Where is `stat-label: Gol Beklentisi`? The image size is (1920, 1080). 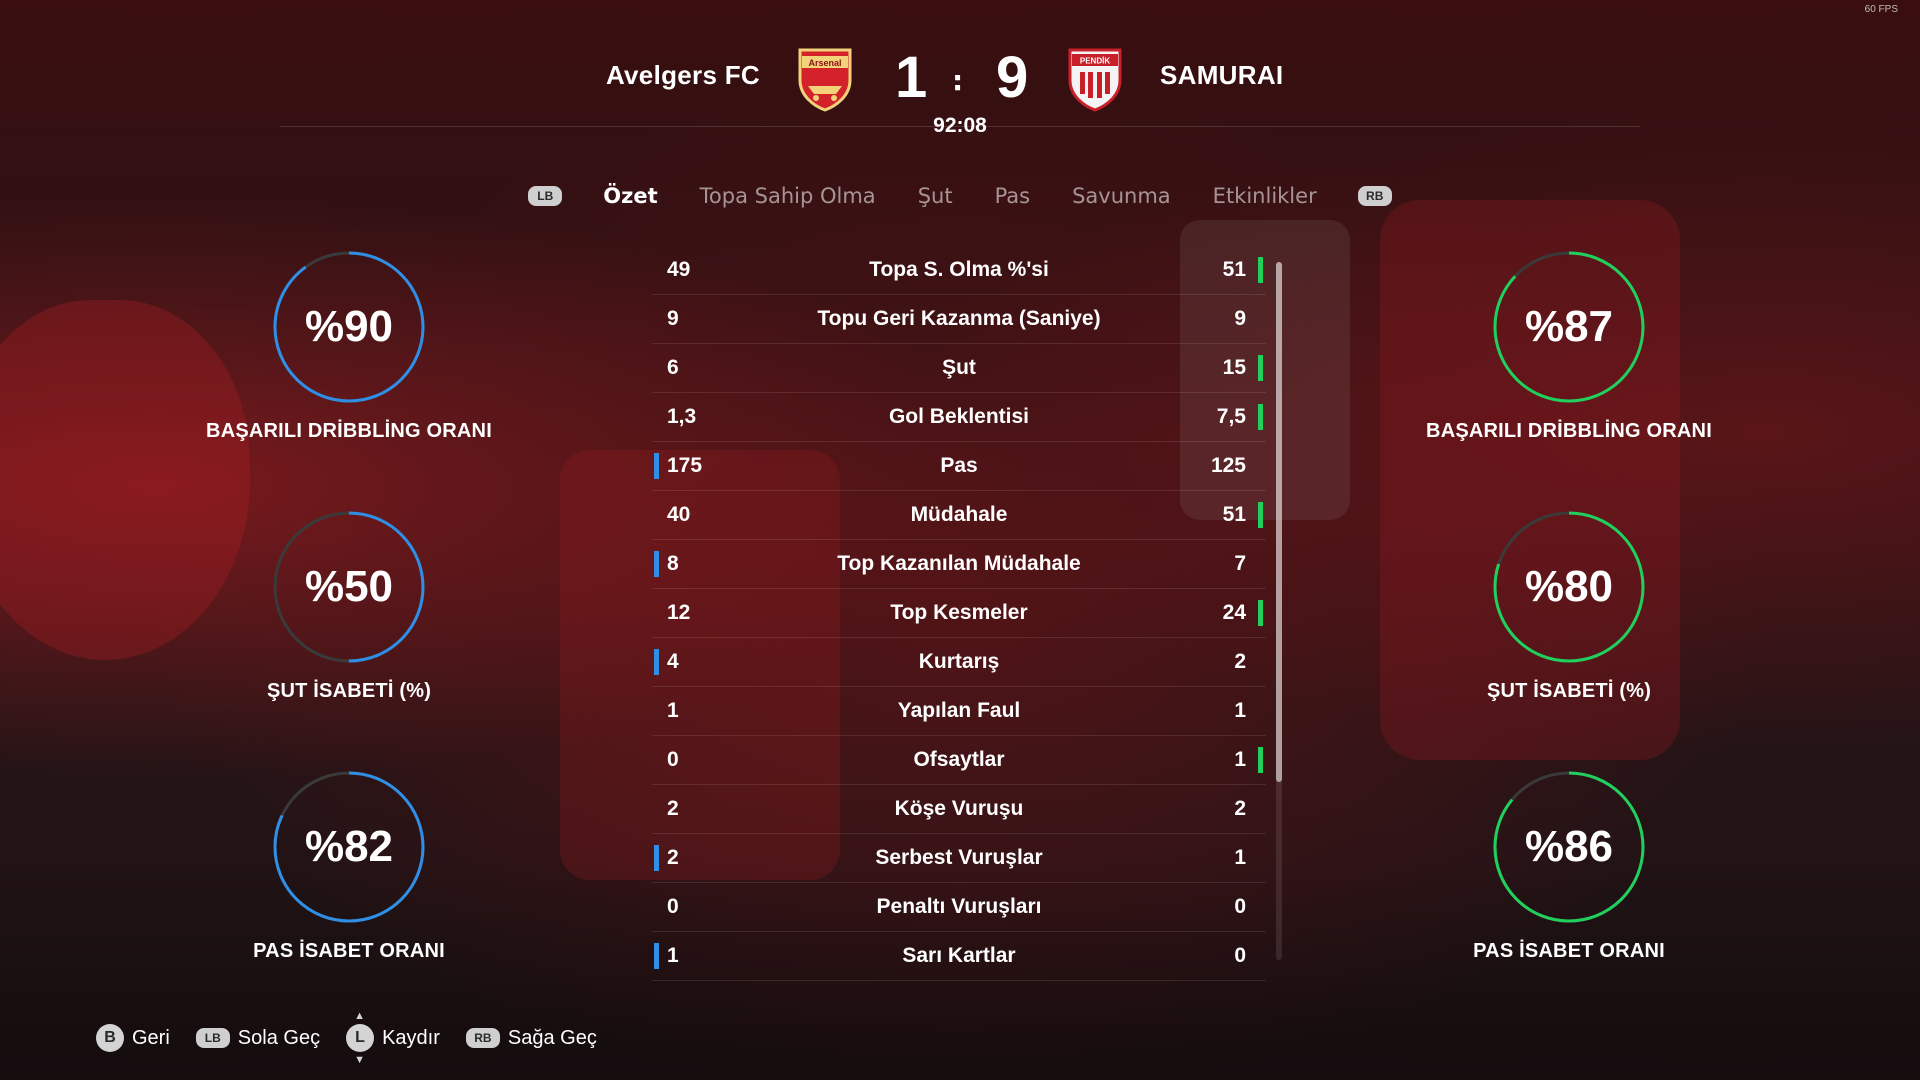 stat-label: Gol Beklentisi is located at coordinates (959, 416).